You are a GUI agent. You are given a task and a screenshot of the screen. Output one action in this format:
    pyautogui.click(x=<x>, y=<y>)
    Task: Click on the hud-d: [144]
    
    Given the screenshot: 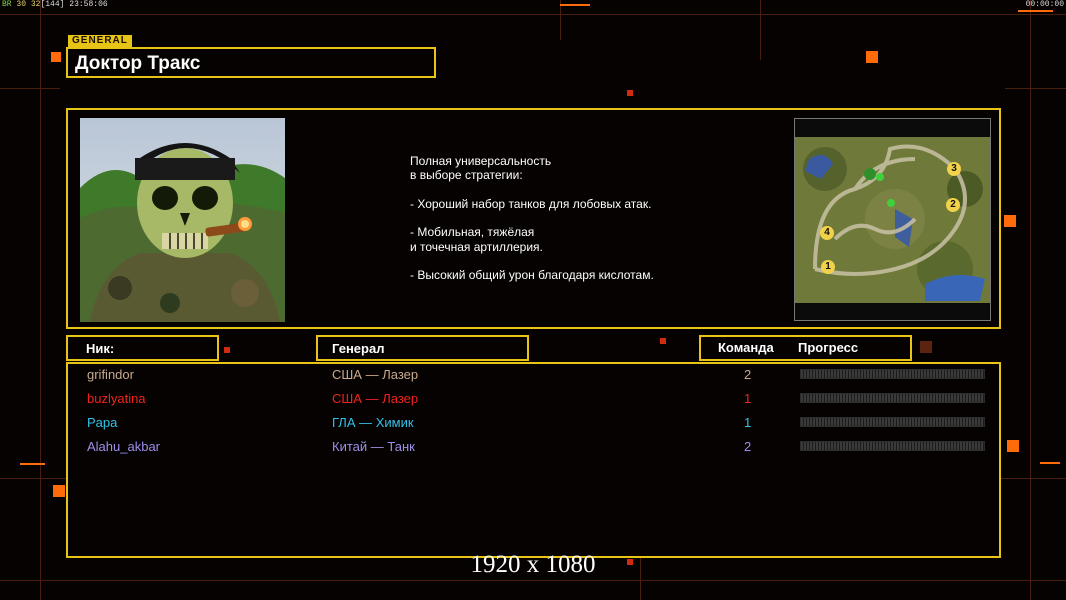 What is the action you would take?
    pyautogui.click(x=52, y=4)
    